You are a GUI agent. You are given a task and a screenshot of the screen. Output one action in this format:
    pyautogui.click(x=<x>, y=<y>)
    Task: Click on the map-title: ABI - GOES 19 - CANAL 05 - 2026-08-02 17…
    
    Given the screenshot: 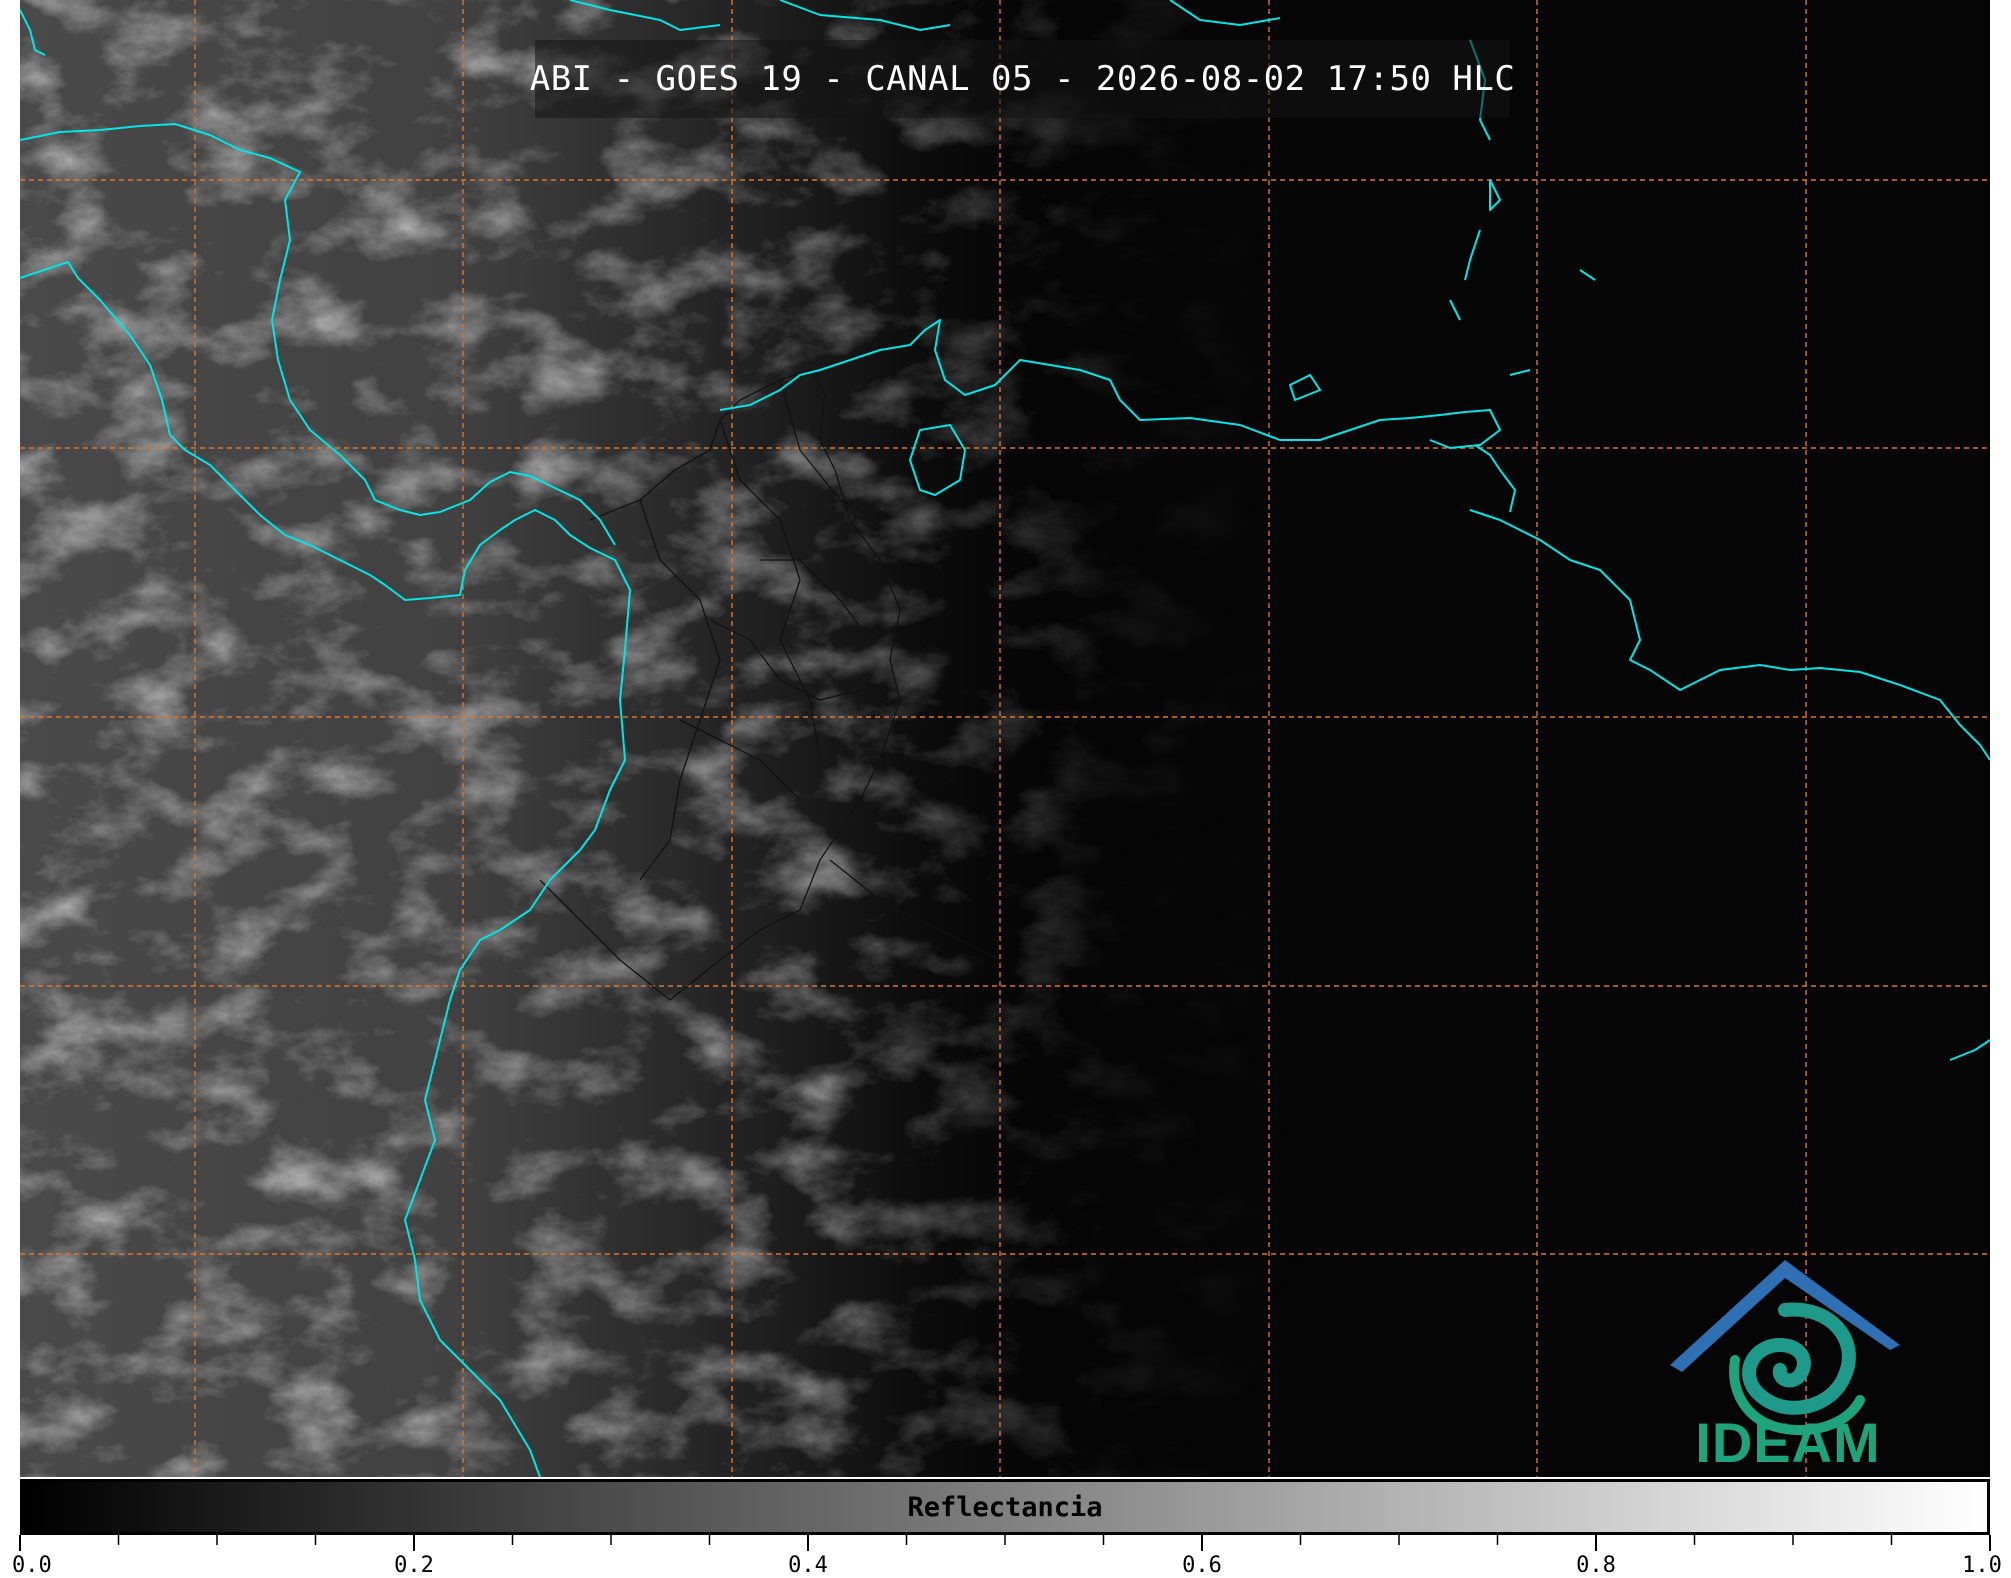 What is the action you would take?
    pyautogui.click(x=1022, y=79)
    